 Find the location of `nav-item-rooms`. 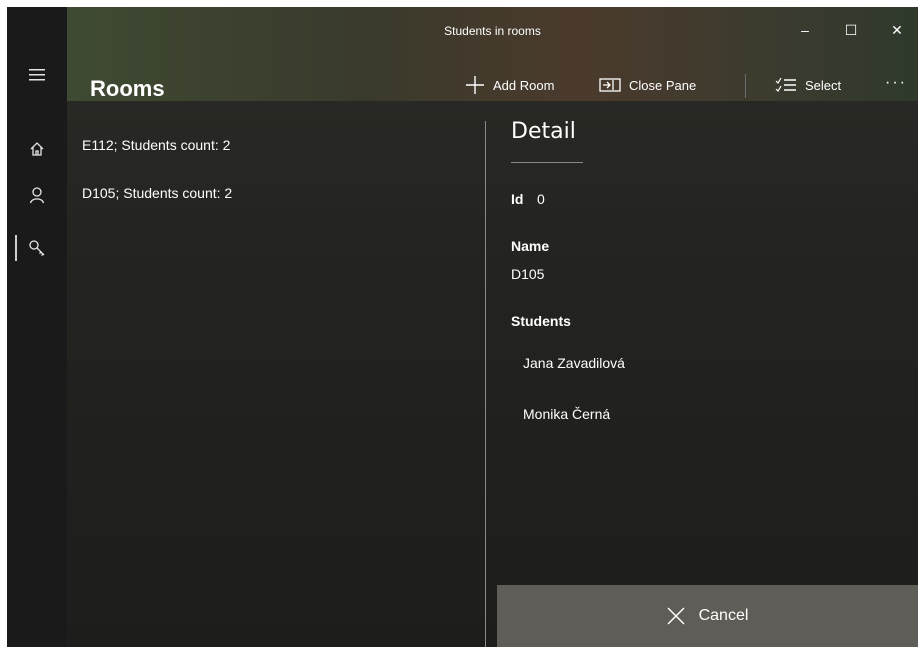

nav-item-rooms is located at coordinates (37, 248).